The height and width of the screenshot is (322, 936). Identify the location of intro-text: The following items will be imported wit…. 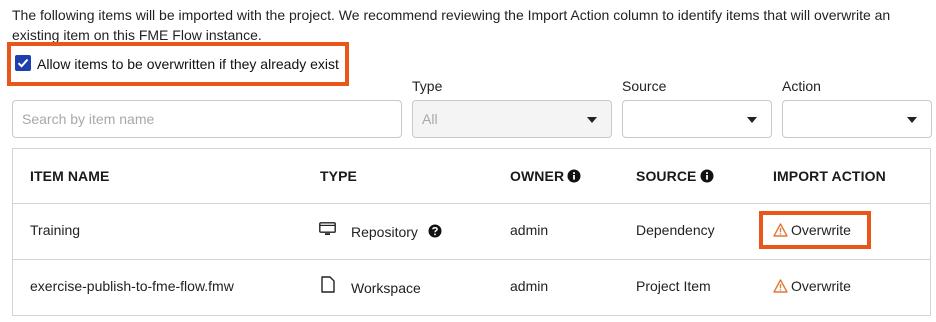
(451, 25).